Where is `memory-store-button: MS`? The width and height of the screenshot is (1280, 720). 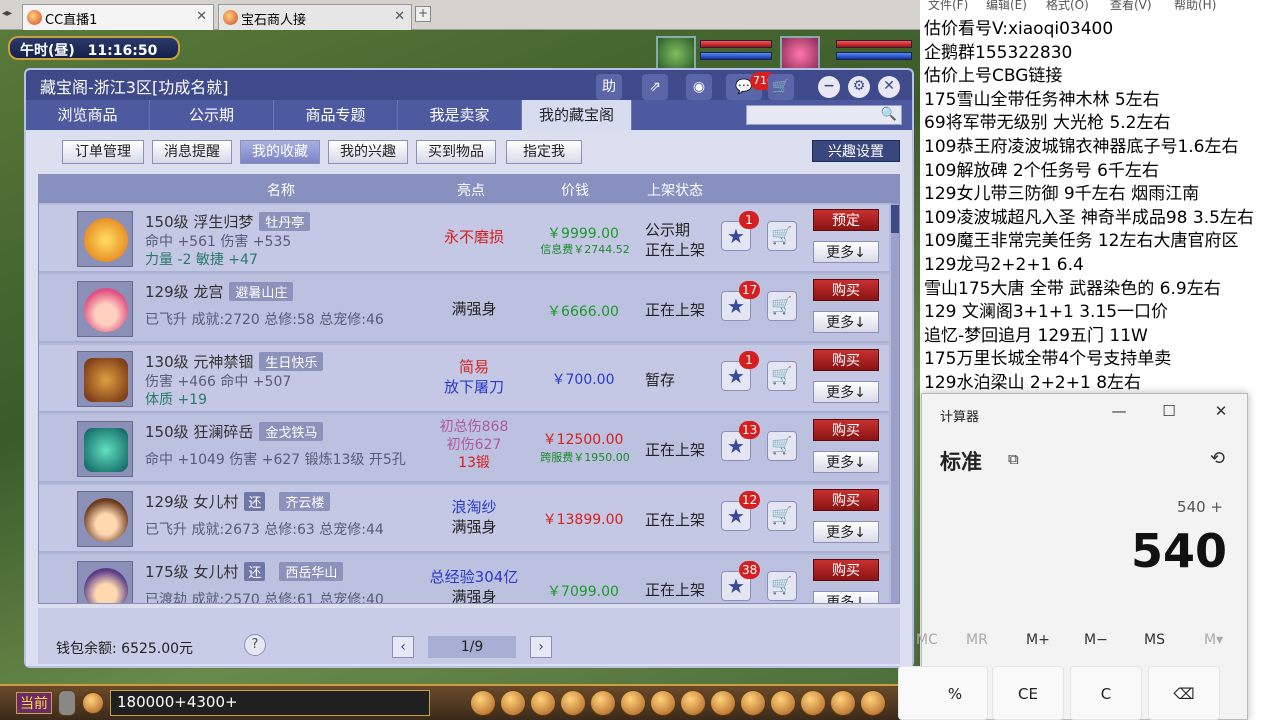 memory-store-button: MS is located at coordinates (1154, 640).